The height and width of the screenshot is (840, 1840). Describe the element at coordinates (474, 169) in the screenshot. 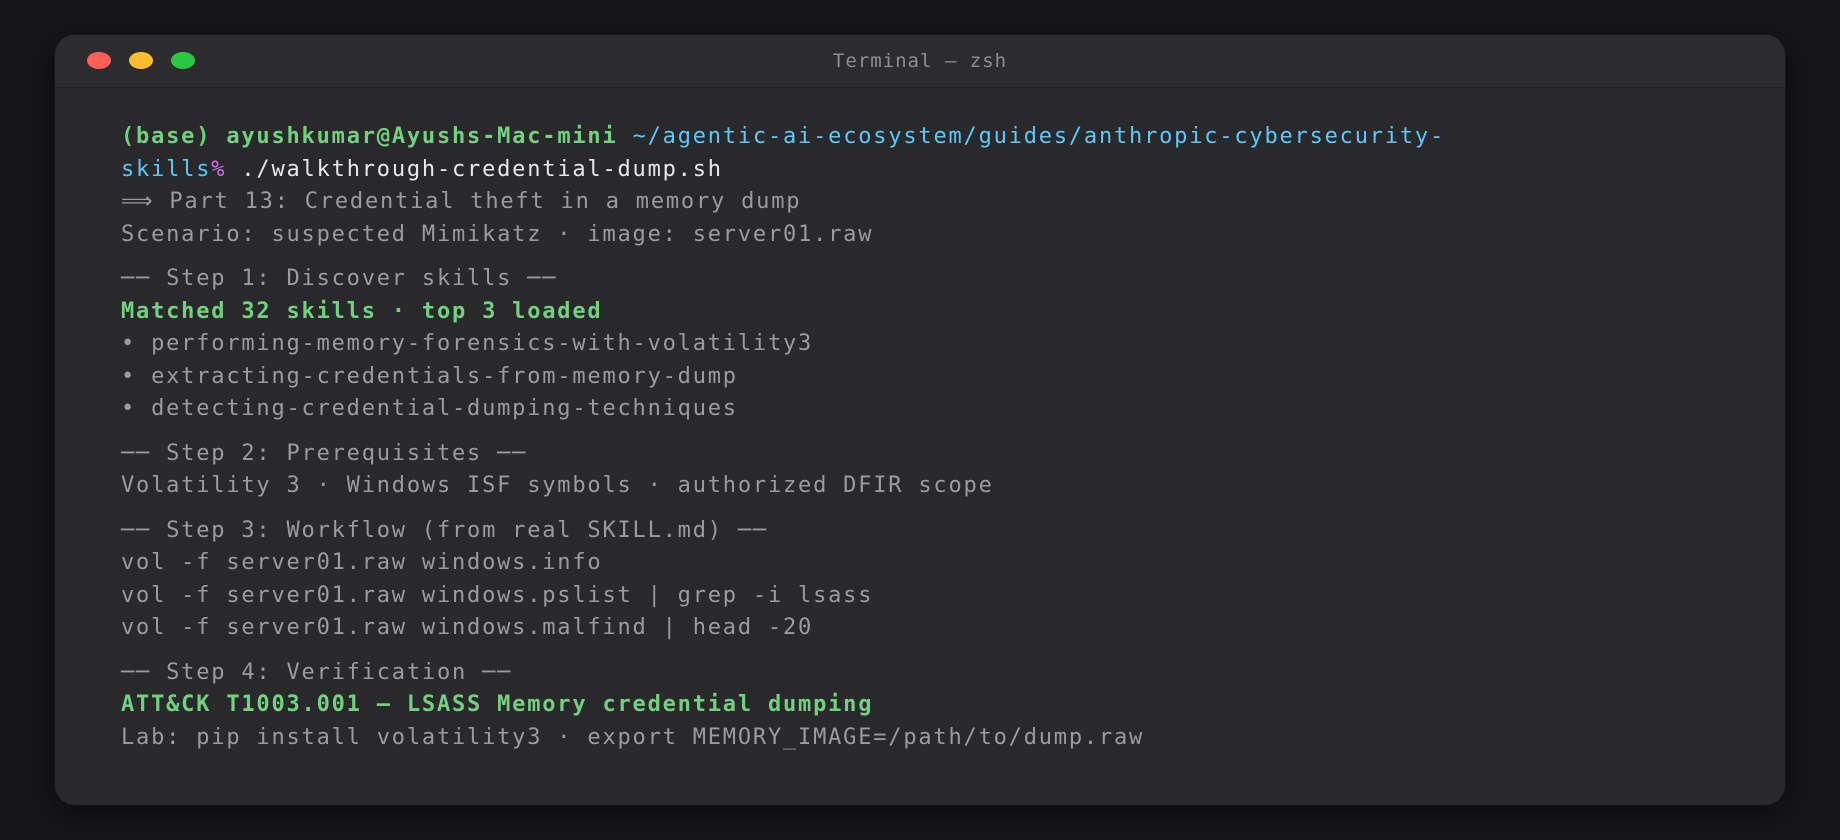

I see `command-text: ./walkthrough-credential-dump.sh` at that location.